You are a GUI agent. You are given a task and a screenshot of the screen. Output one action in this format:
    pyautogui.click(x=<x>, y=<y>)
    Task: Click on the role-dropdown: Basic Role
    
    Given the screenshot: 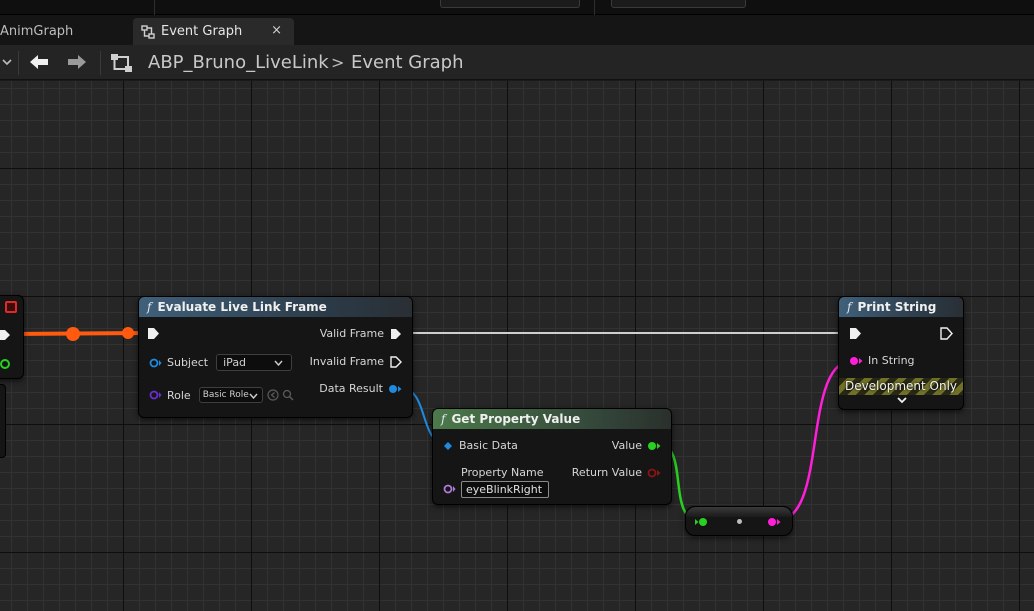 What is the action you would take?
    pyautogui.click(x=230, y=395)
    